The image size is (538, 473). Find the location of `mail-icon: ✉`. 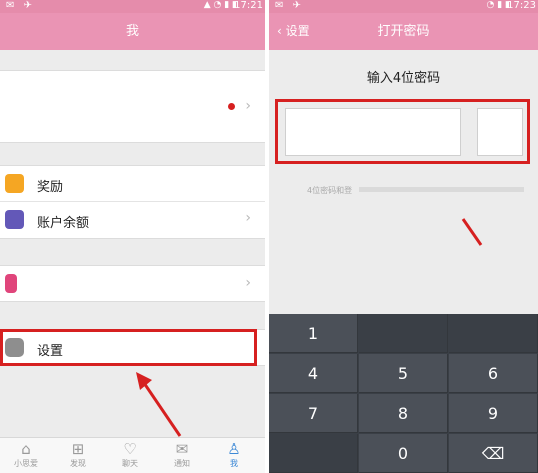

mail-icon: ✉ is located at coordinates (182, 449).